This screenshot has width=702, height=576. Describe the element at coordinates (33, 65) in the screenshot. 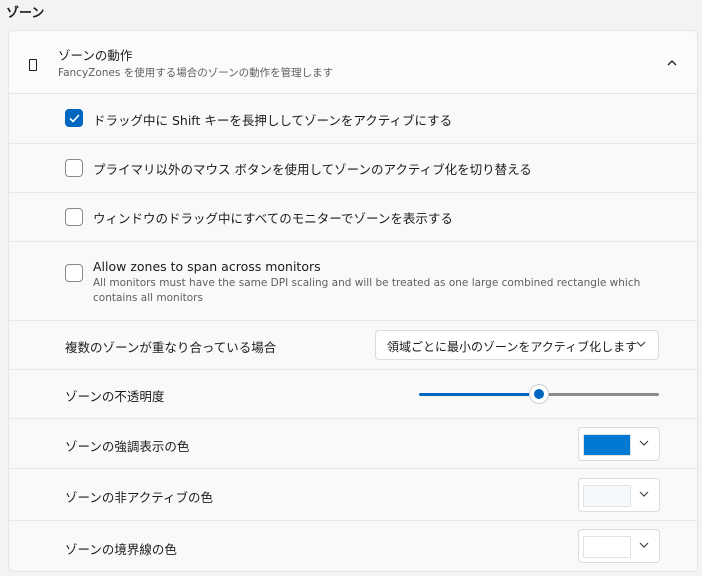

I see `phone-icon` at that location.